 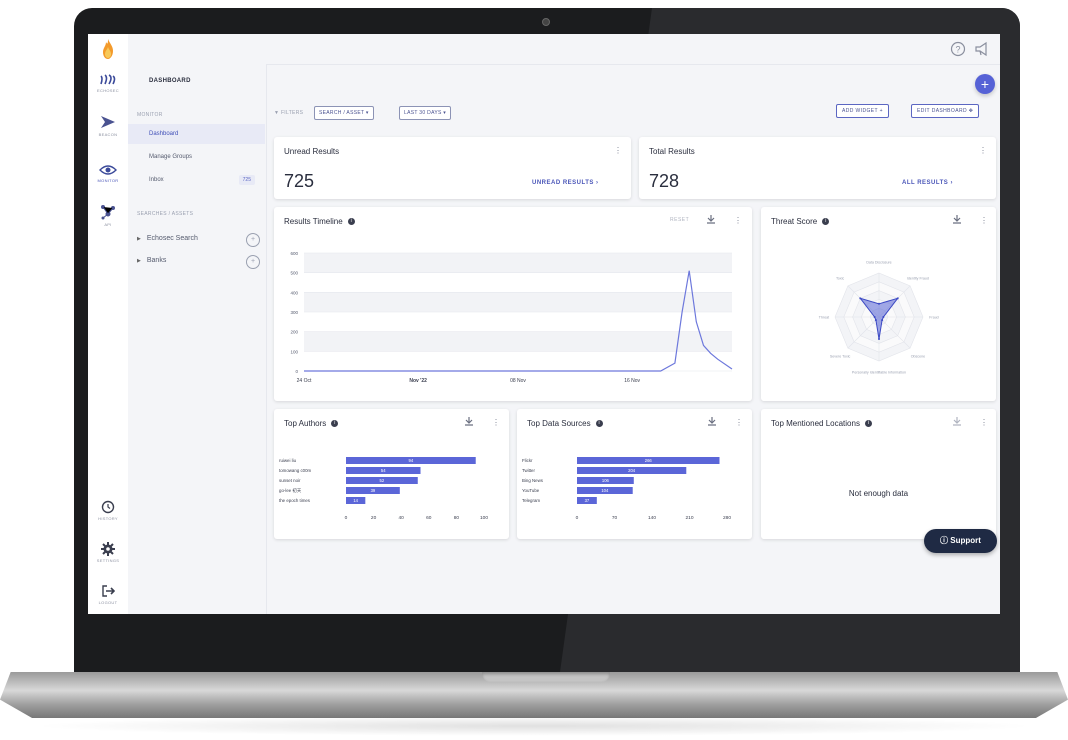 I want to click on bar-category-label: ruiwei liu, so click(x=288, y=460).